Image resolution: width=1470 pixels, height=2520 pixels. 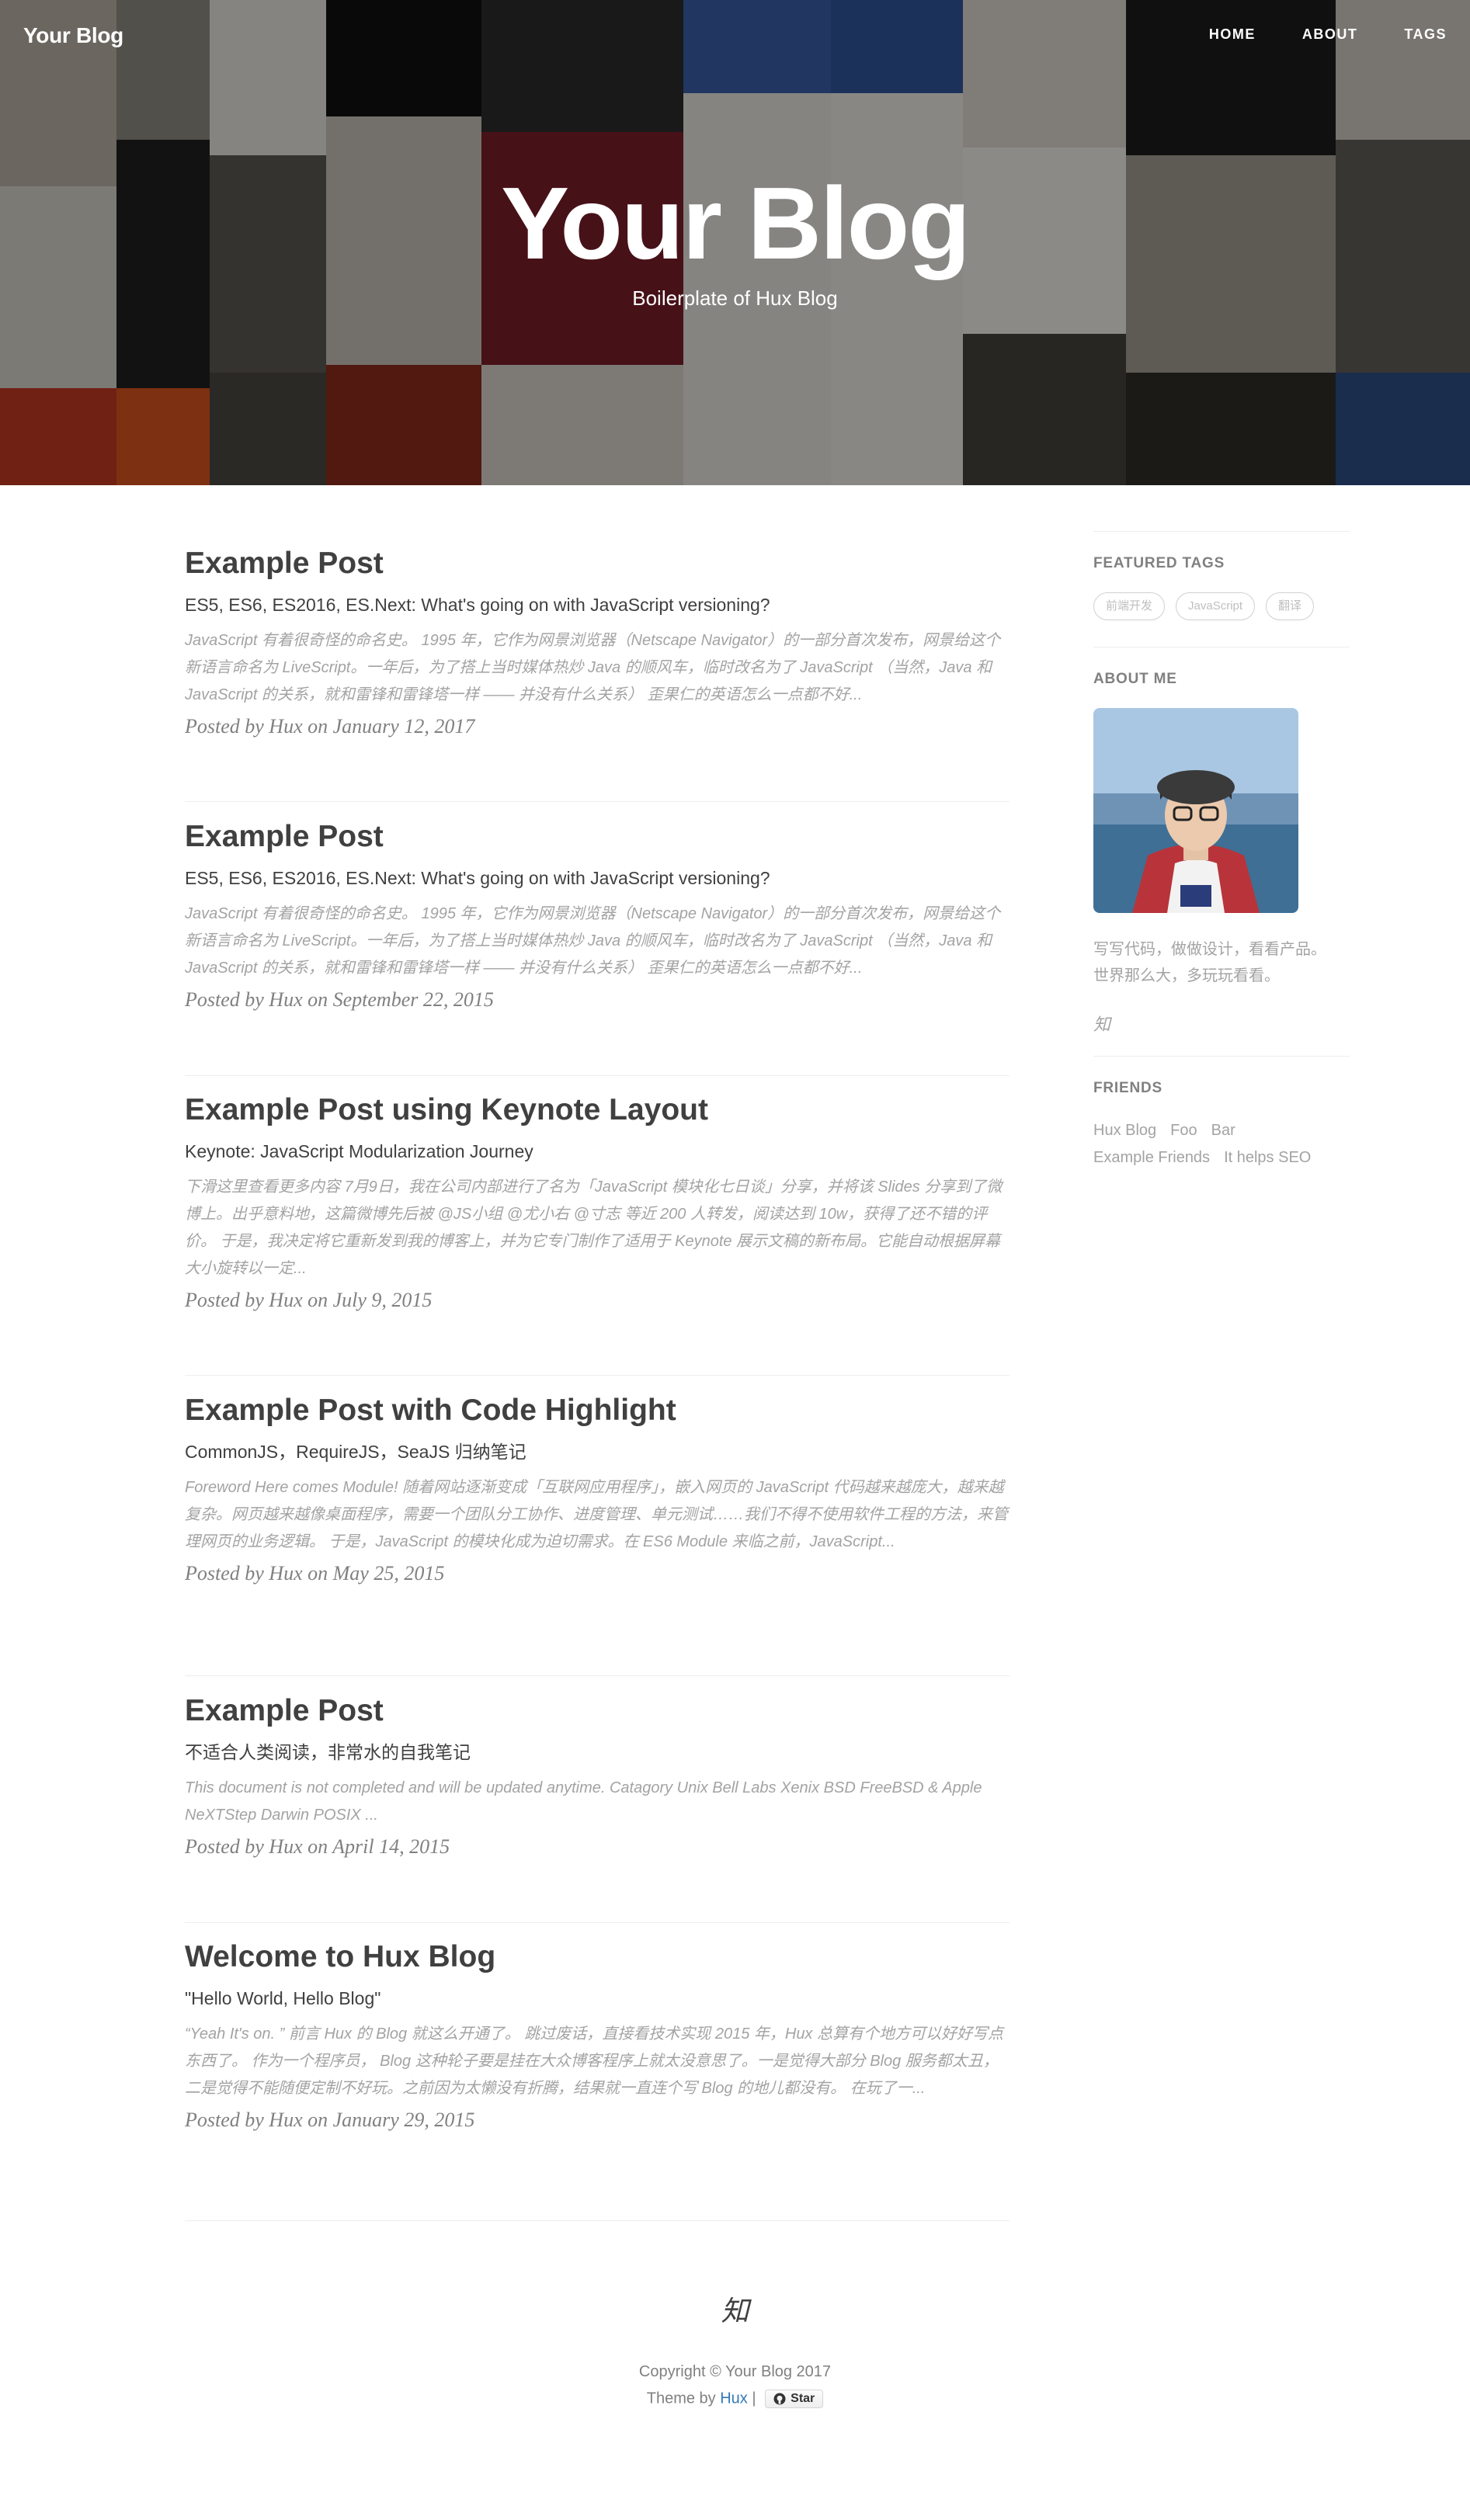 I want to click on post-meta: Posted by Hux on April 14, 2015, so click(x=317, y=1846).